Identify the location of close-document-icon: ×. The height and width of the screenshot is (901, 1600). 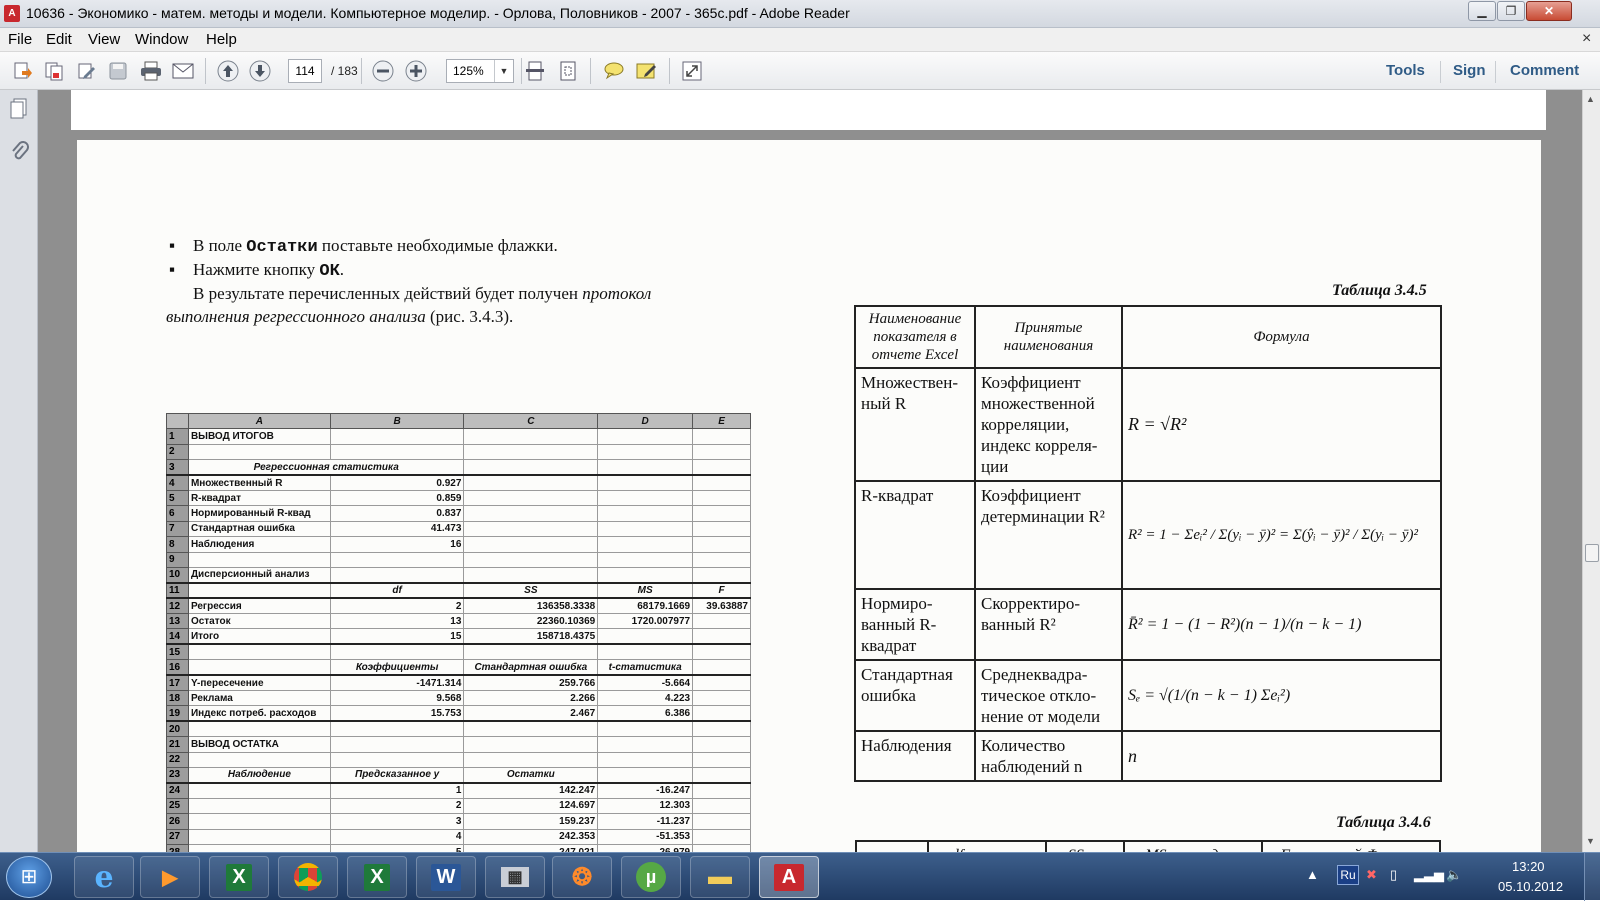
(1586, 39).